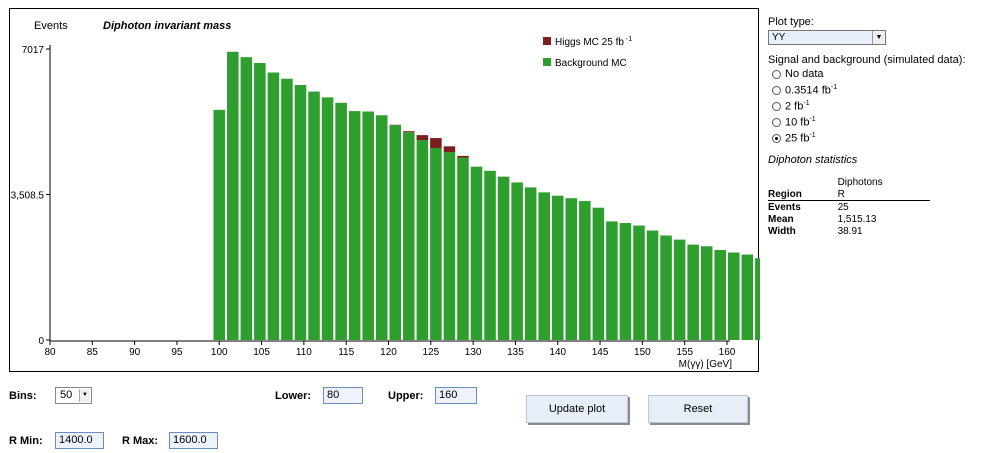 This screenshot has height=453, width=981. Describe the element at coordinates (26, 441) in the screenshot. I see `rmin-label: R Min:` at that location.